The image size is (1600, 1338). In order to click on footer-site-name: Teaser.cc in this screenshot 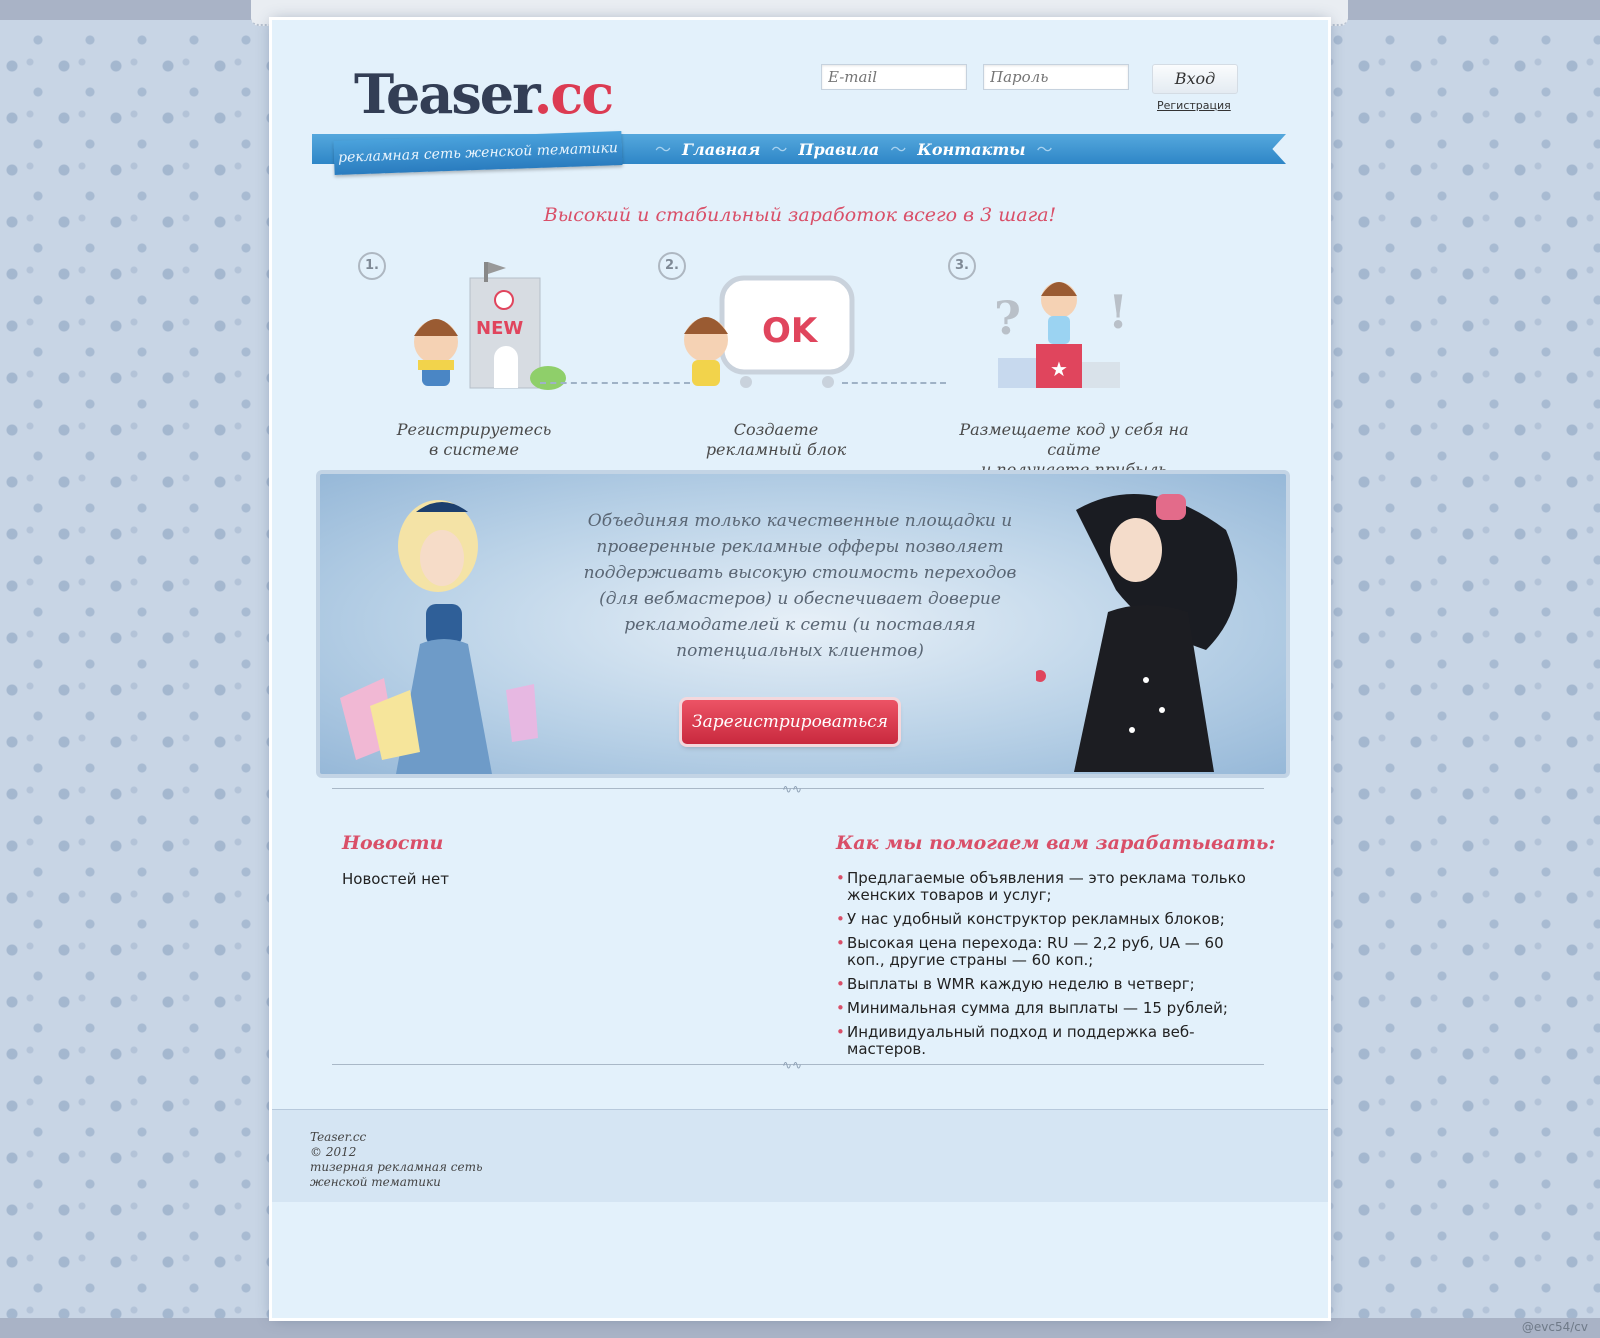, I will do `click(338, 1137)`.